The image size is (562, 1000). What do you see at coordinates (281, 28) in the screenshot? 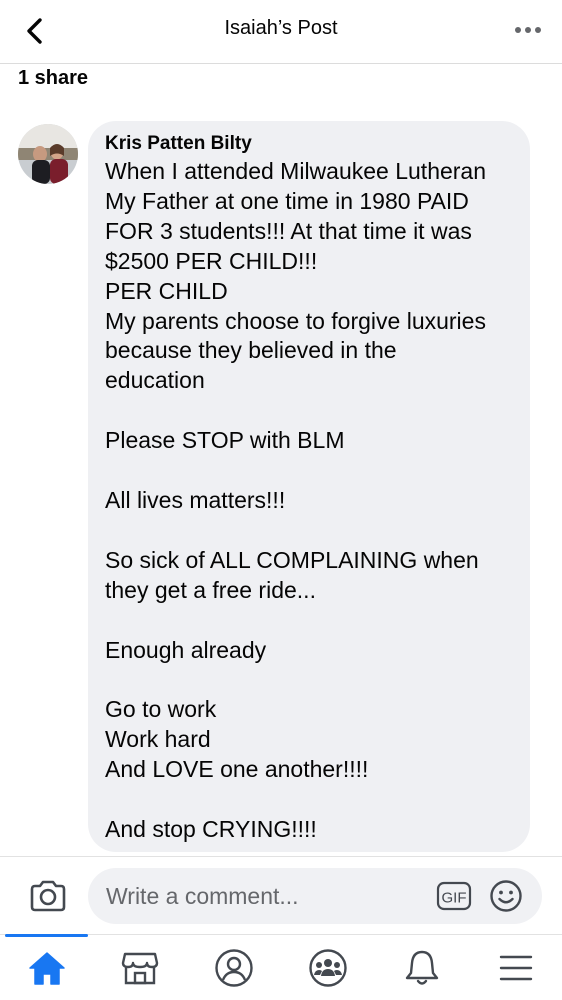
I see `page-title: Isaiah’s Post` at bounding box center [281, 28].